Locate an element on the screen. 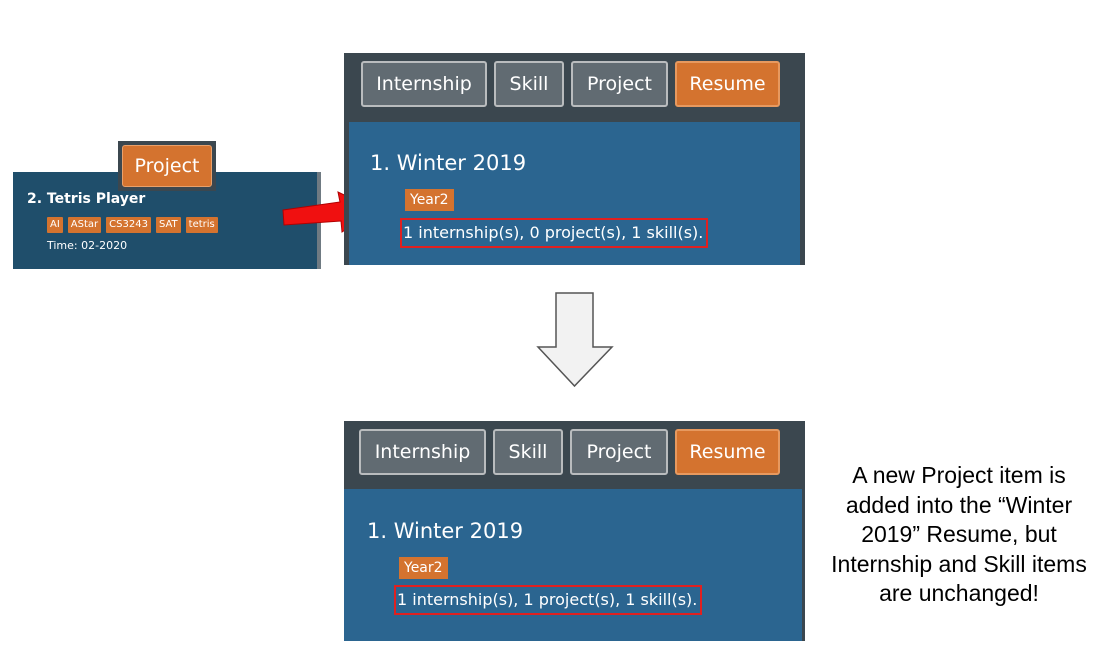 This screenshot has width=1116, height=646. tag-chip: AI is located at coordinates (55, 225).